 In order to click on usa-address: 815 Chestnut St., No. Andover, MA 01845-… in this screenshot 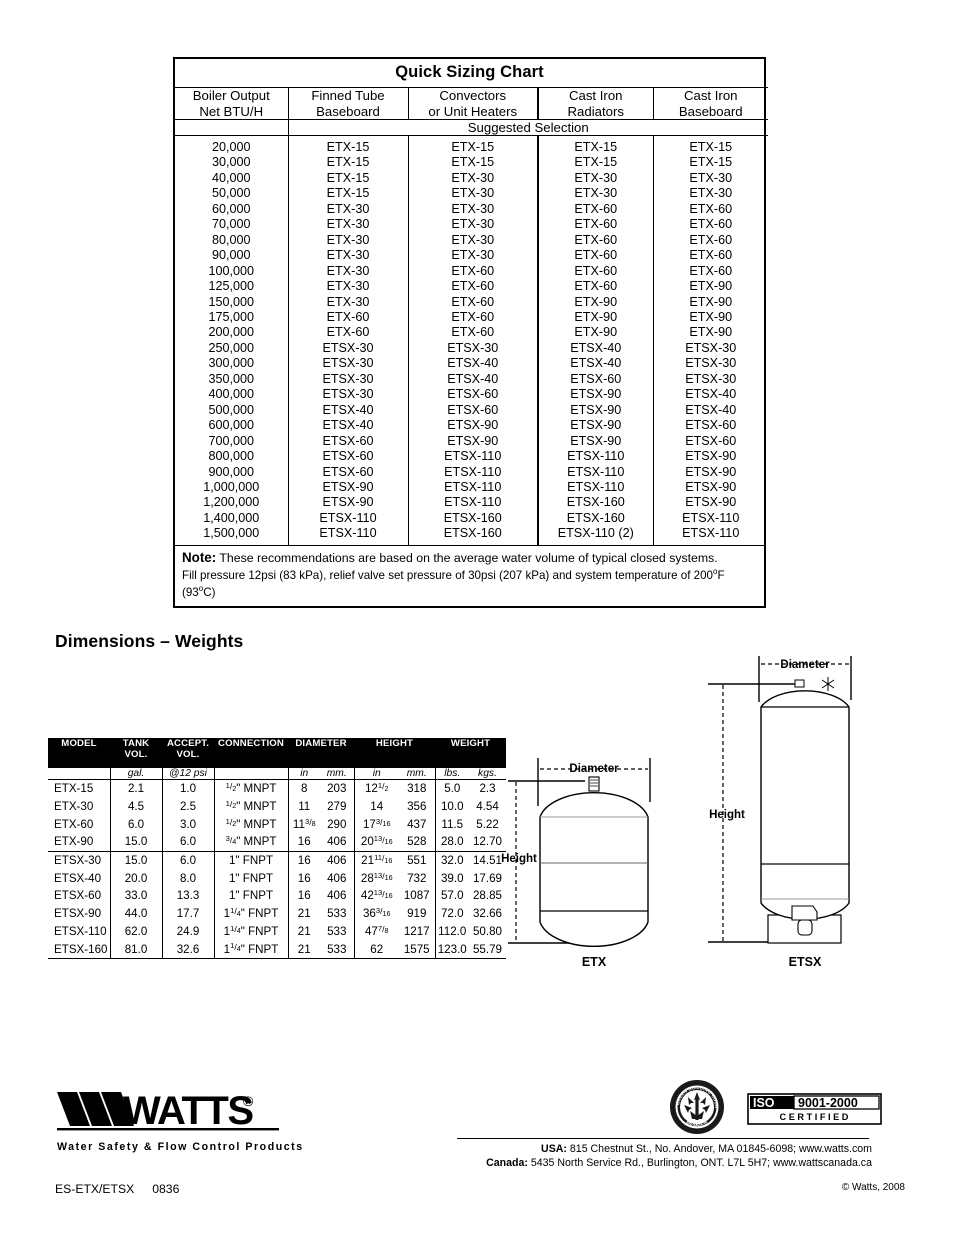, I will do `click(720, 1149)`.